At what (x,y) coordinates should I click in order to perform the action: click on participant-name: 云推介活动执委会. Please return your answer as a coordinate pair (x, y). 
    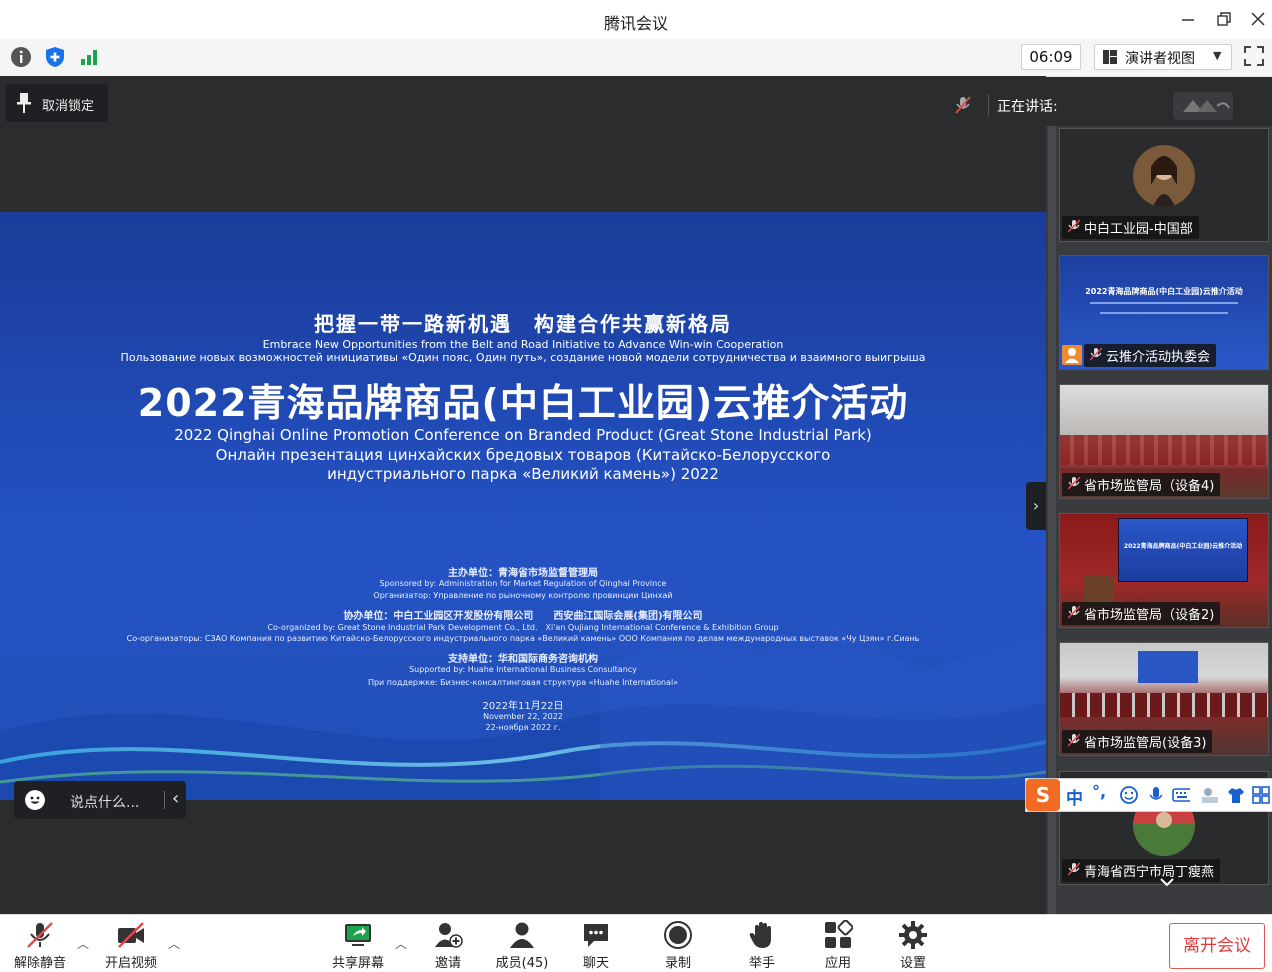
    Looking at the image, I should click on (1150, 355).